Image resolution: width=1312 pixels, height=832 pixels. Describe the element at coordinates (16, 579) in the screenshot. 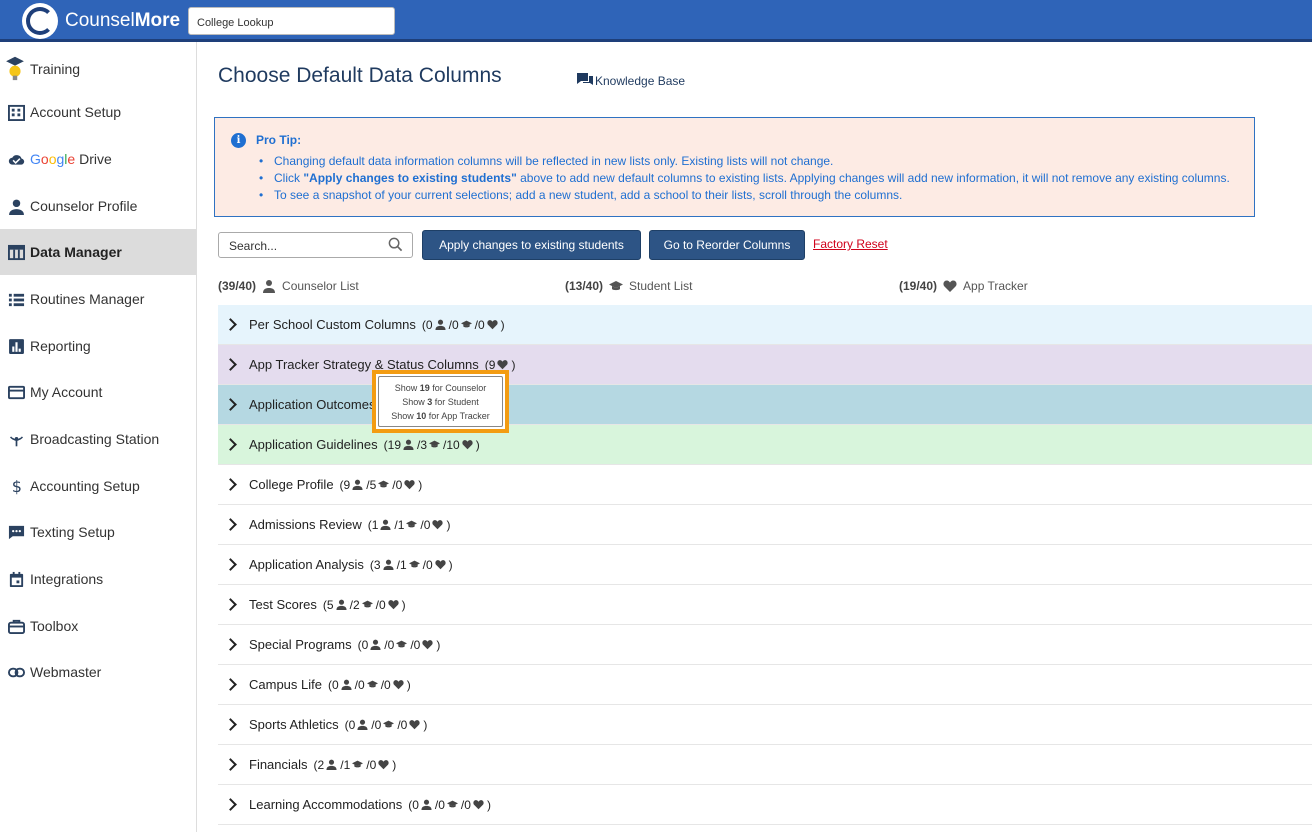

I see `calendar-icon` at that location.